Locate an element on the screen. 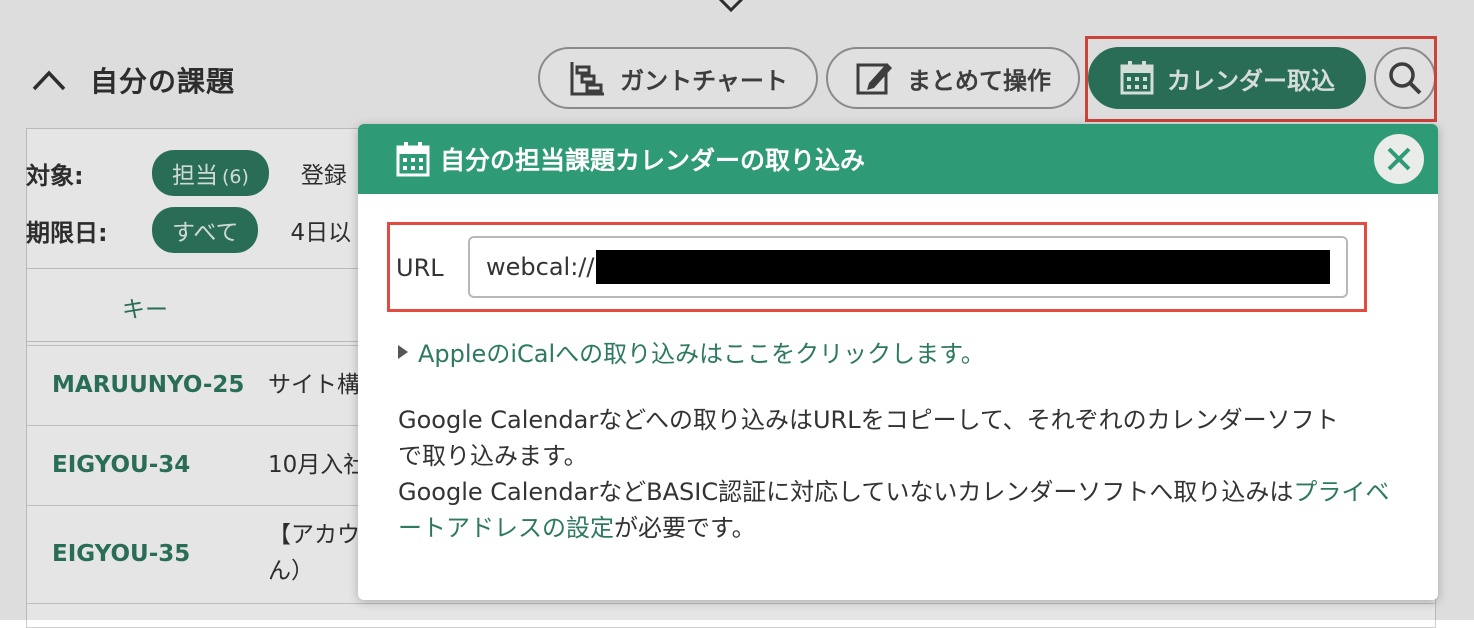  url-input: webcal:// is located at coordinates (908, 267).